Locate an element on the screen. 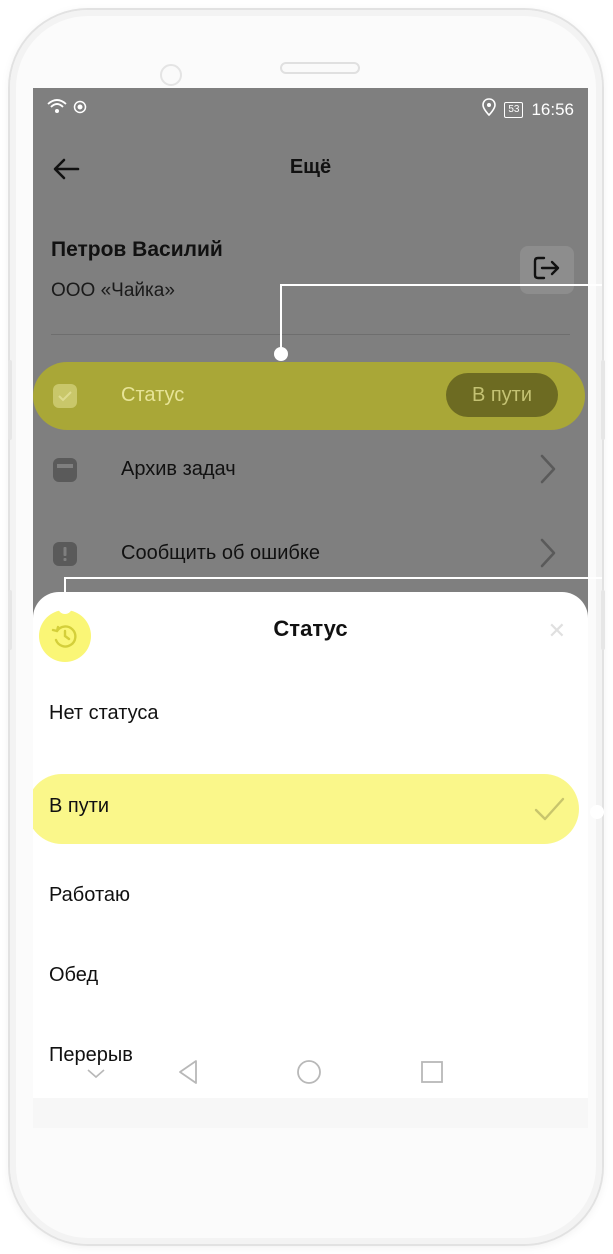 This screenshot has width=613, height=1254. top-bar: Ещё is located at coordinates (310, 168).